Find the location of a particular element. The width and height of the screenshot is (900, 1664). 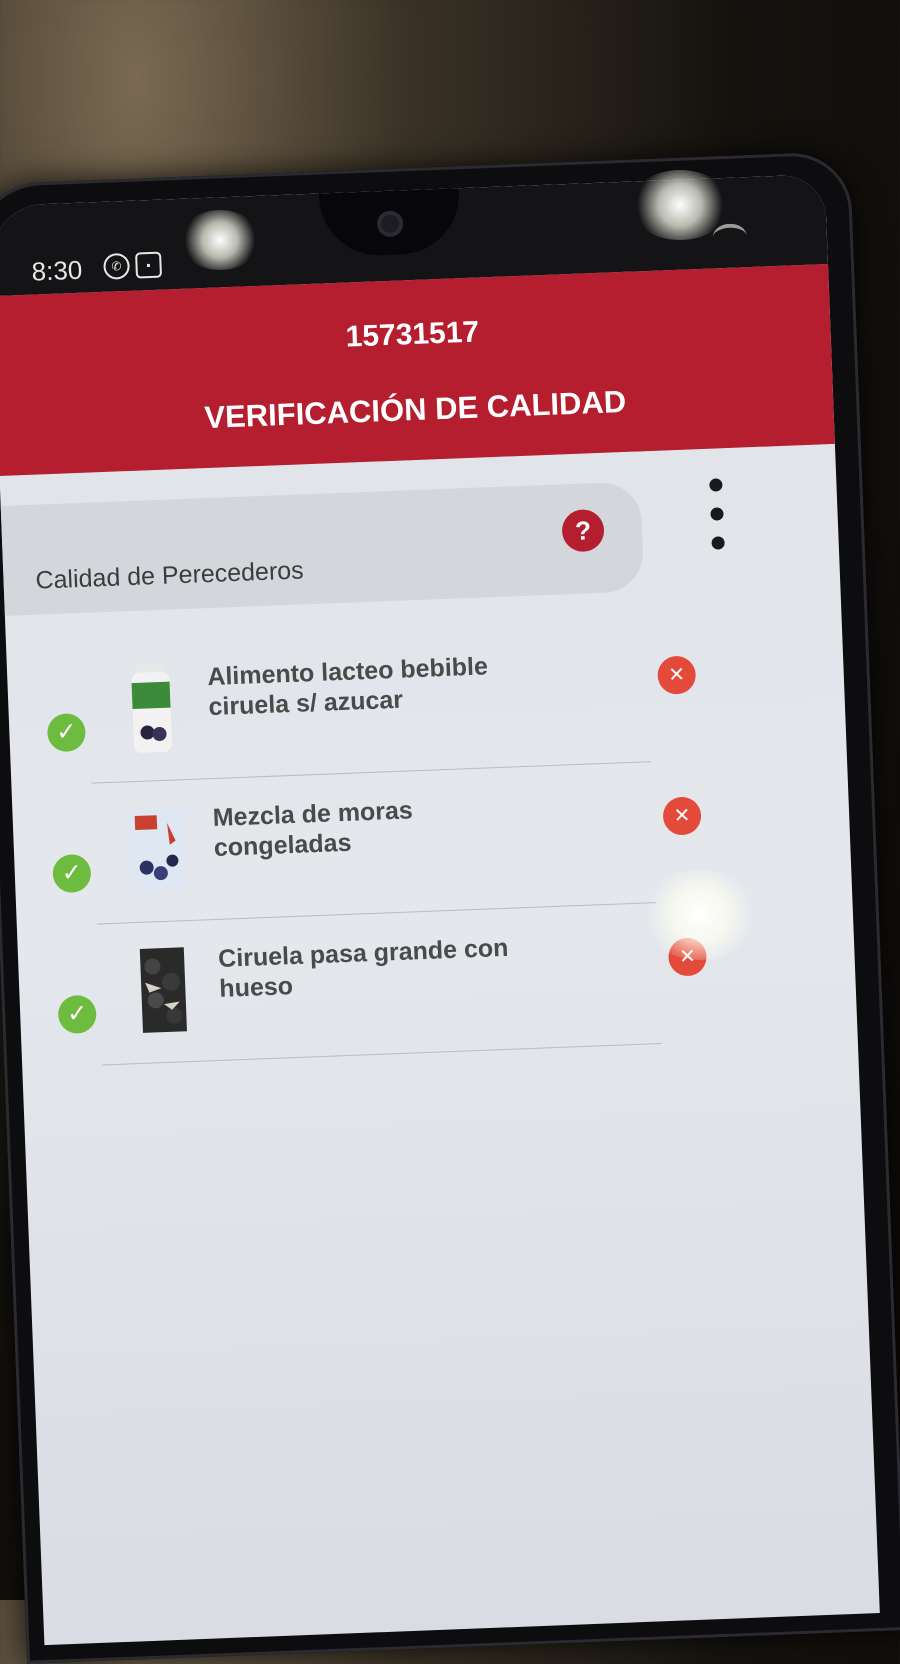

list-item: ✓ Ciruela pasa grande con hueso ✕ is located at coordinates (382, 984).